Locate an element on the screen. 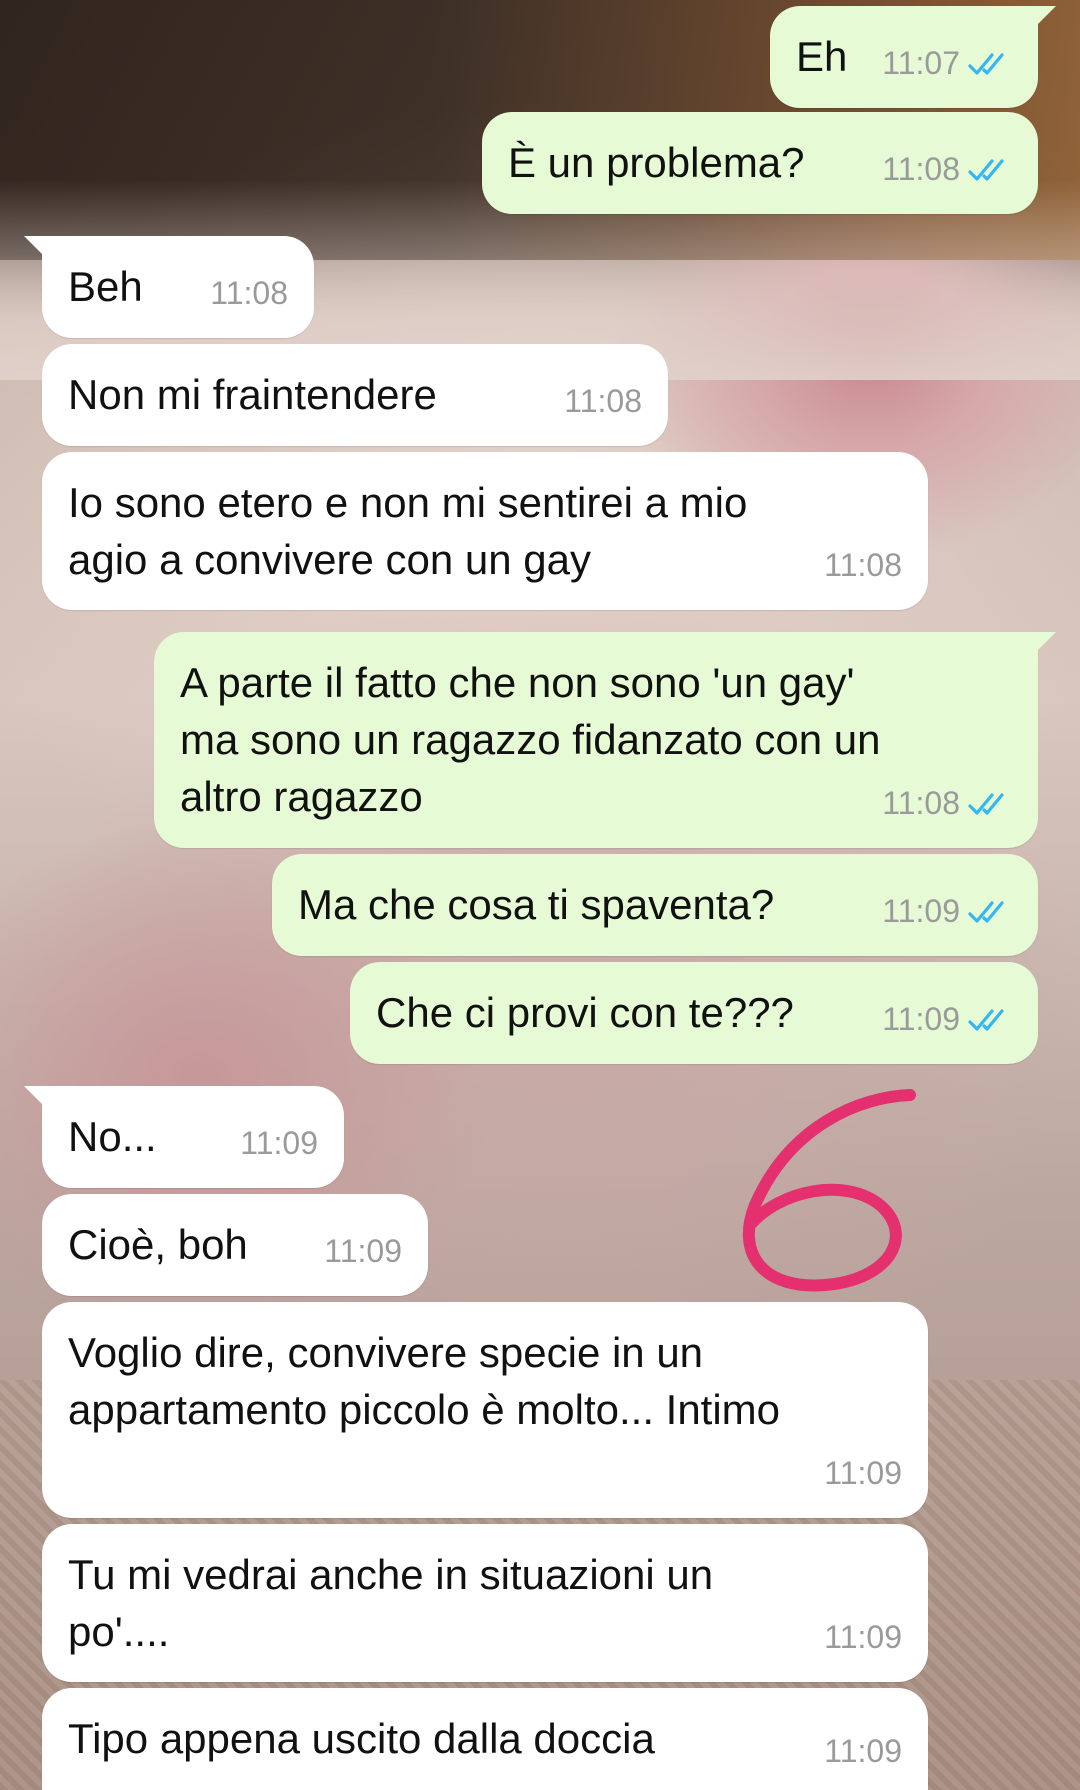 This screenshot has width=1080, height=1790. handwritten-number-annotation is located at coordinates (829, 1190).